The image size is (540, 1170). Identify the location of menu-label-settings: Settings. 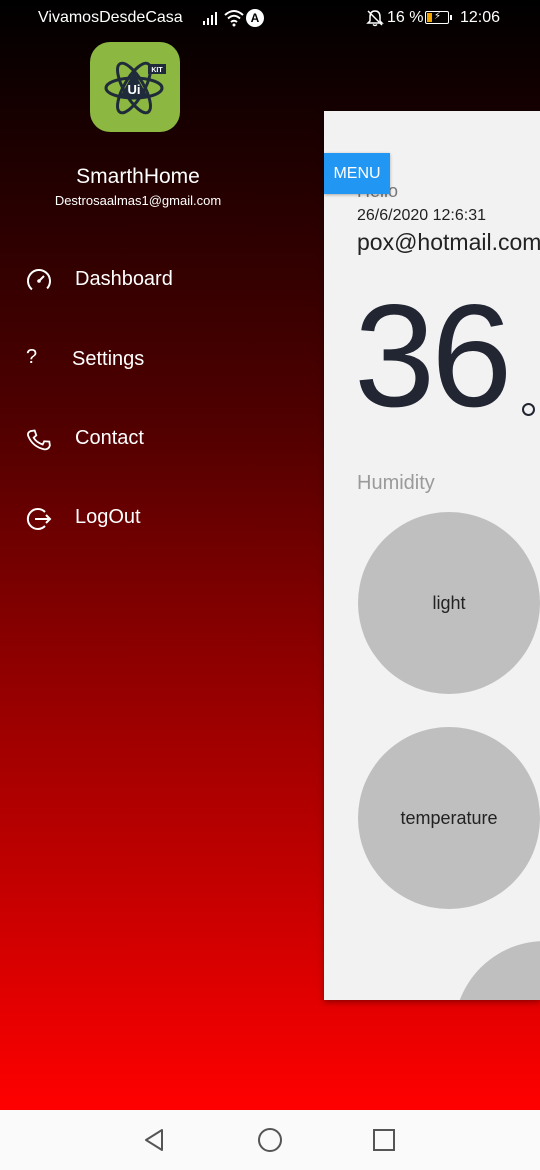
(108, 359).